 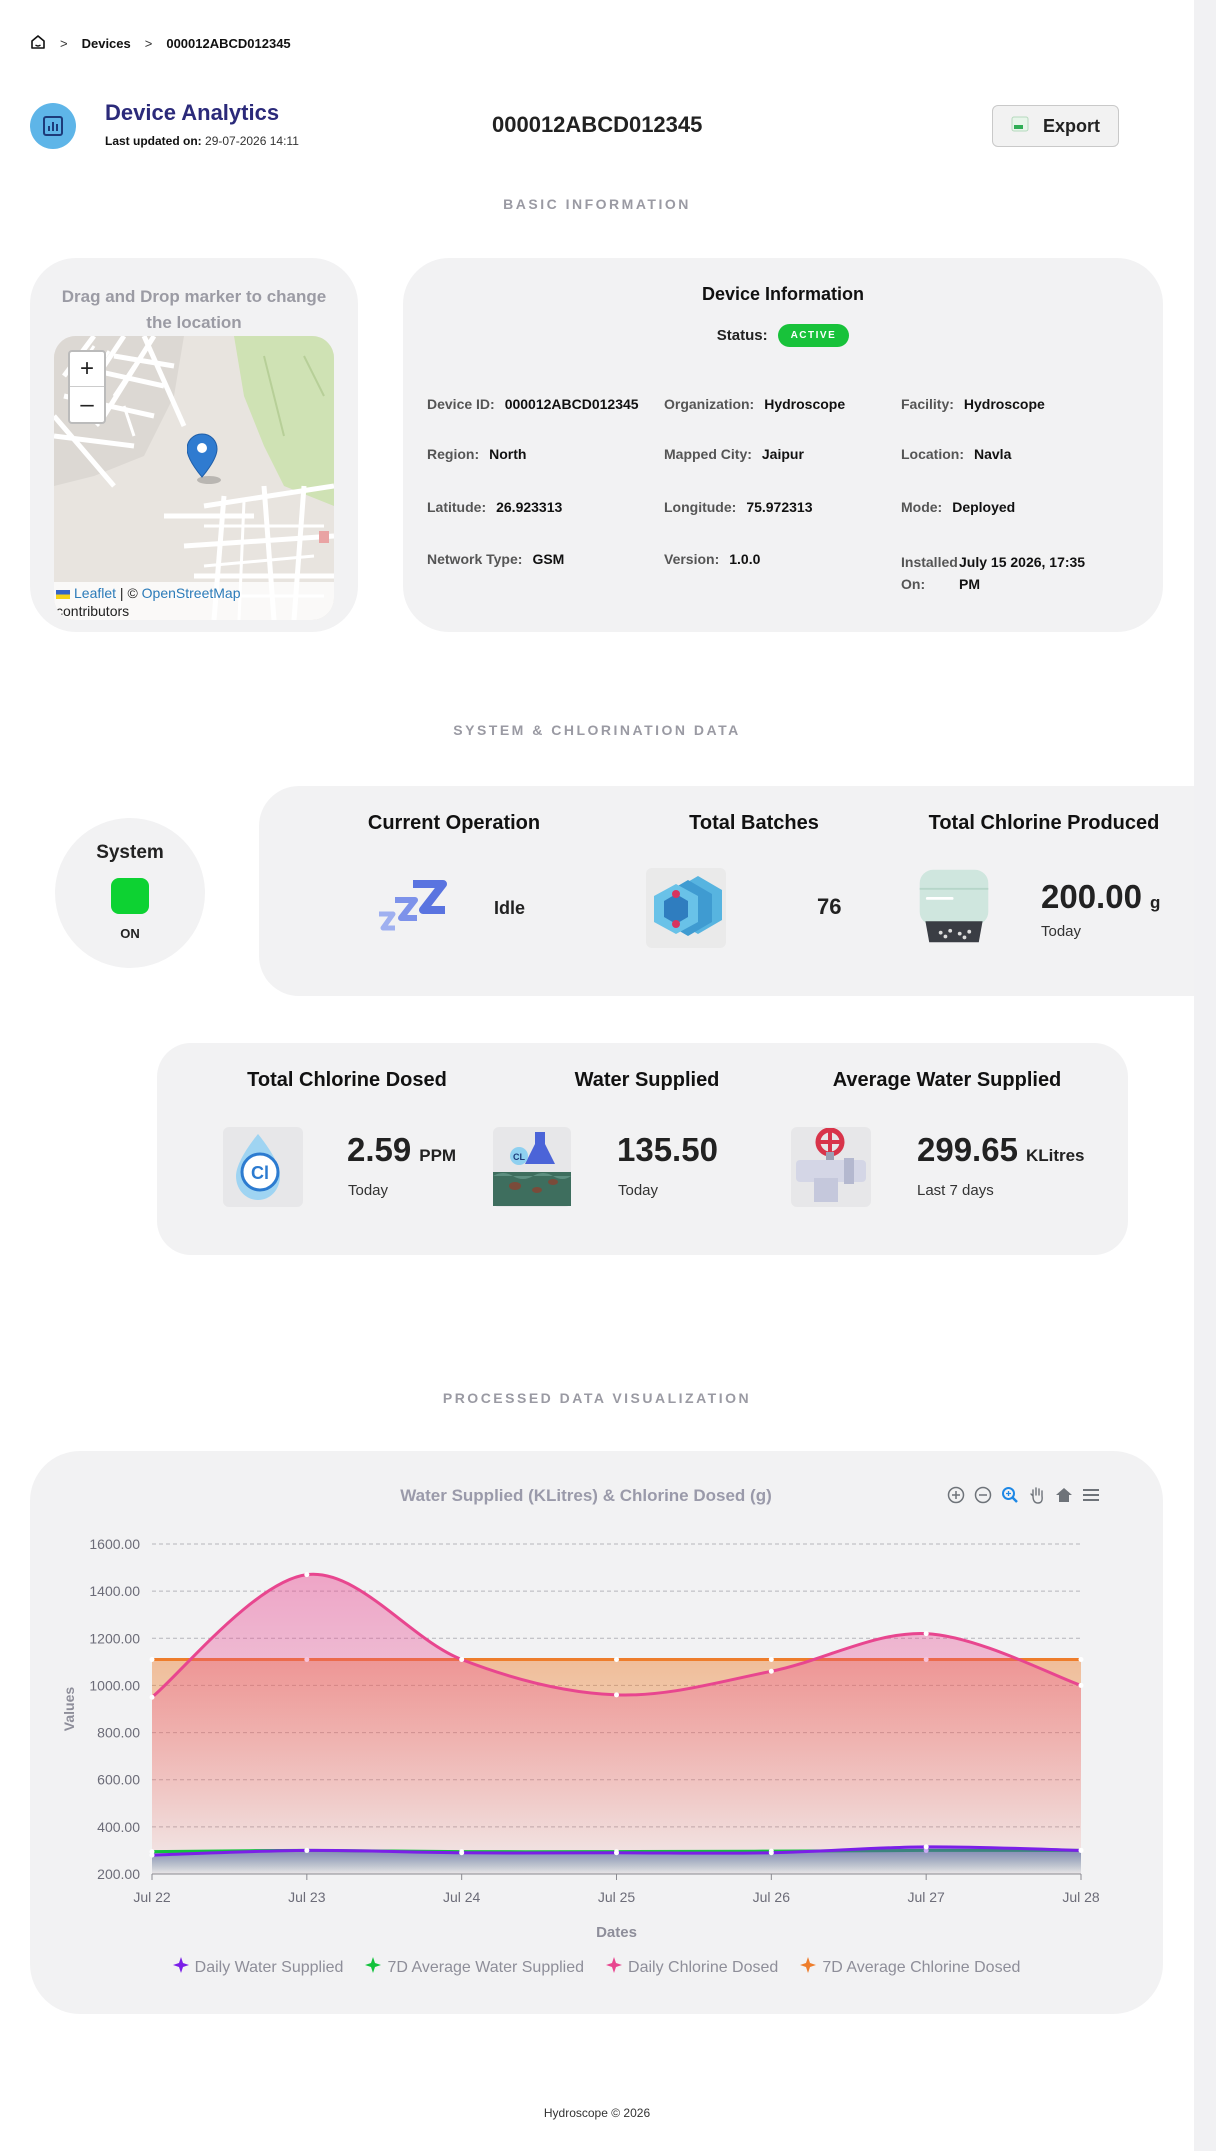 What do you see at coordinates (462, 1897) in the screenshot?
I see `x-tick-label: Jul 24` at bounding box center [462, 1897].